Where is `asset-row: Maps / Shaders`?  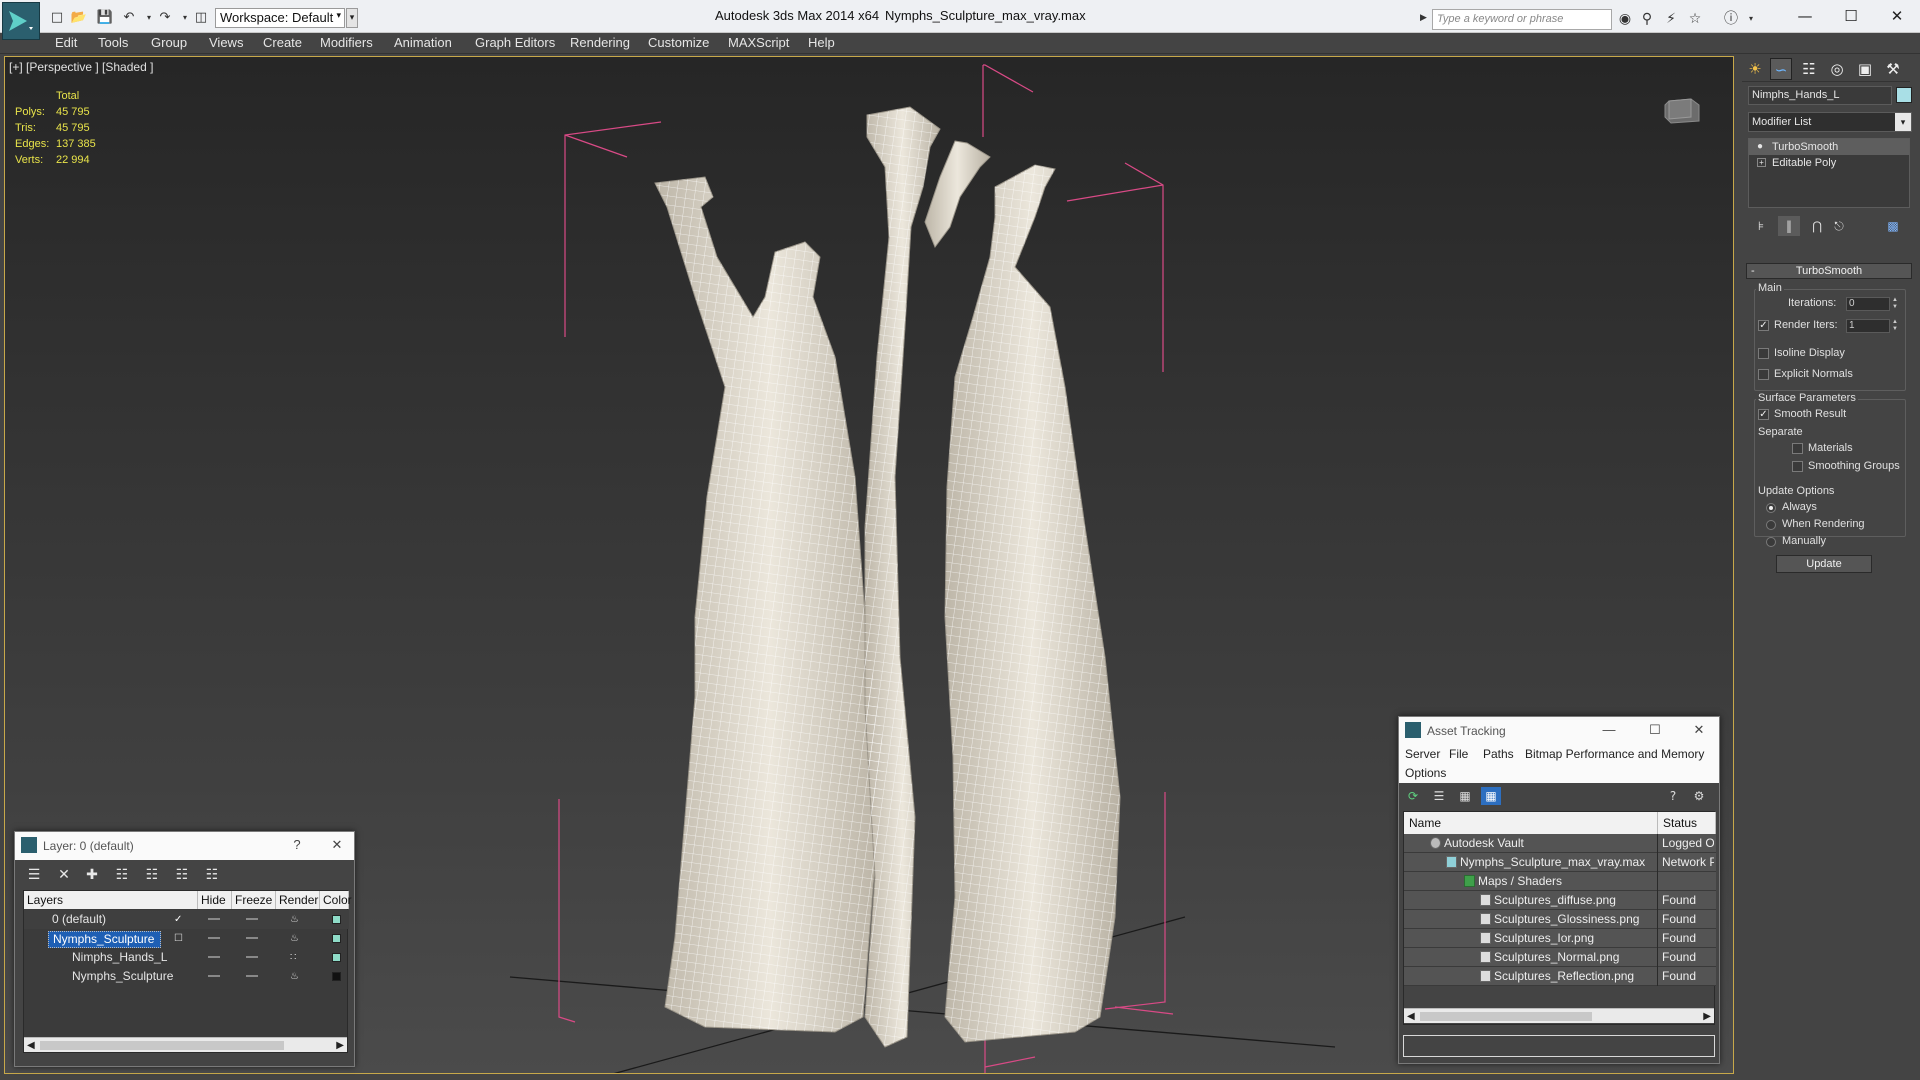
asset-row: Maps / Shaders is located at coordinates (1560, 881).